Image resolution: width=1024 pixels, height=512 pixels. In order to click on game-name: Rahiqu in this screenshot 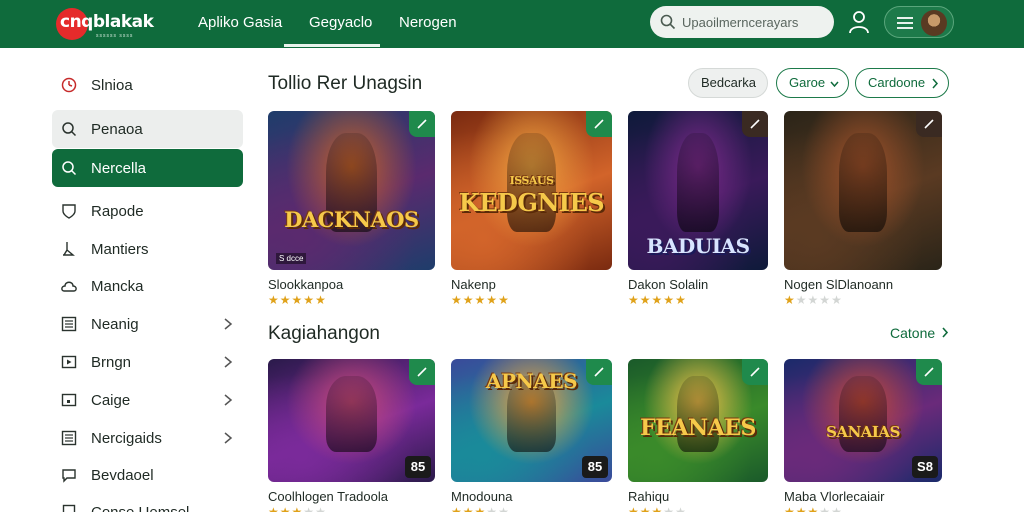, I will do `click(648, 496)`.